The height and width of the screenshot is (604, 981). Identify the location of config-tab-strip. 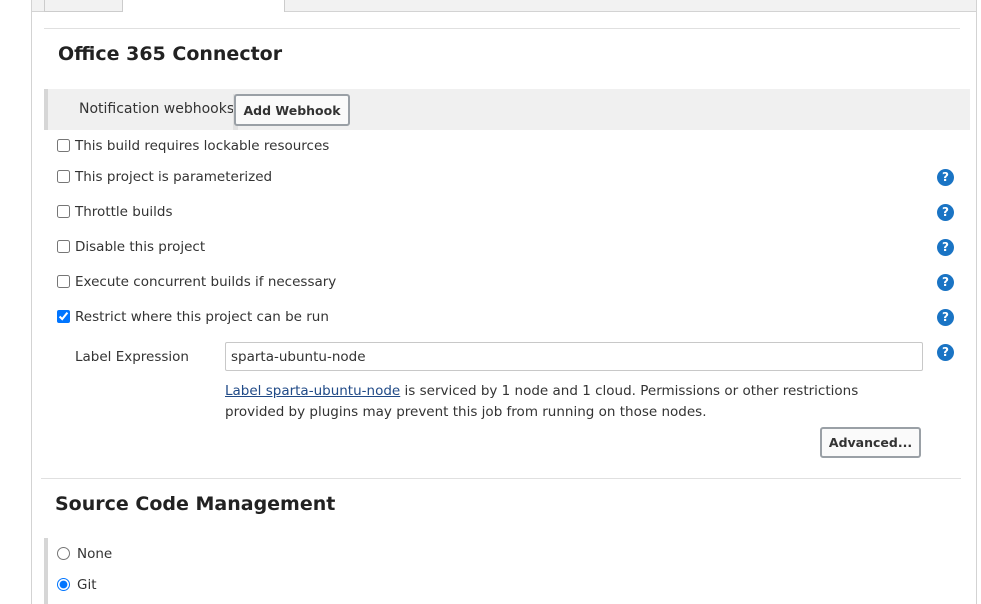
(504, 6).